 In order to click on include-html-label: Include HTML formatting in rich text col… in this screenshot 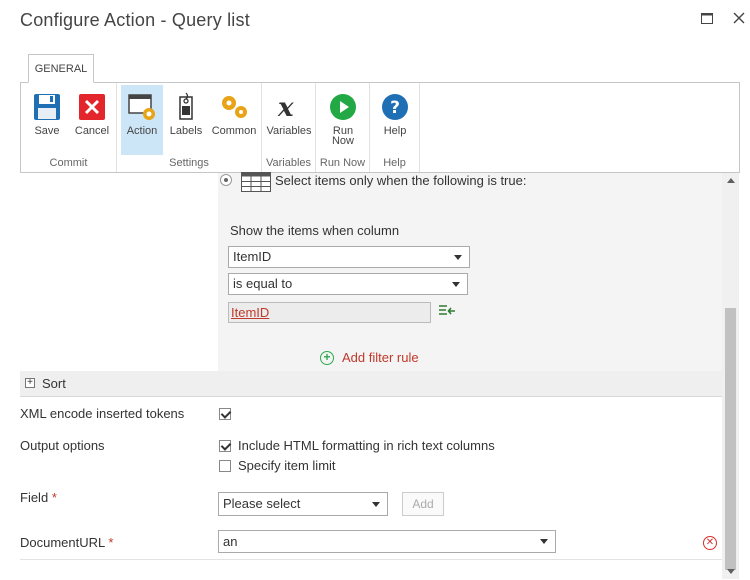, I will do `click(366, 445)`.